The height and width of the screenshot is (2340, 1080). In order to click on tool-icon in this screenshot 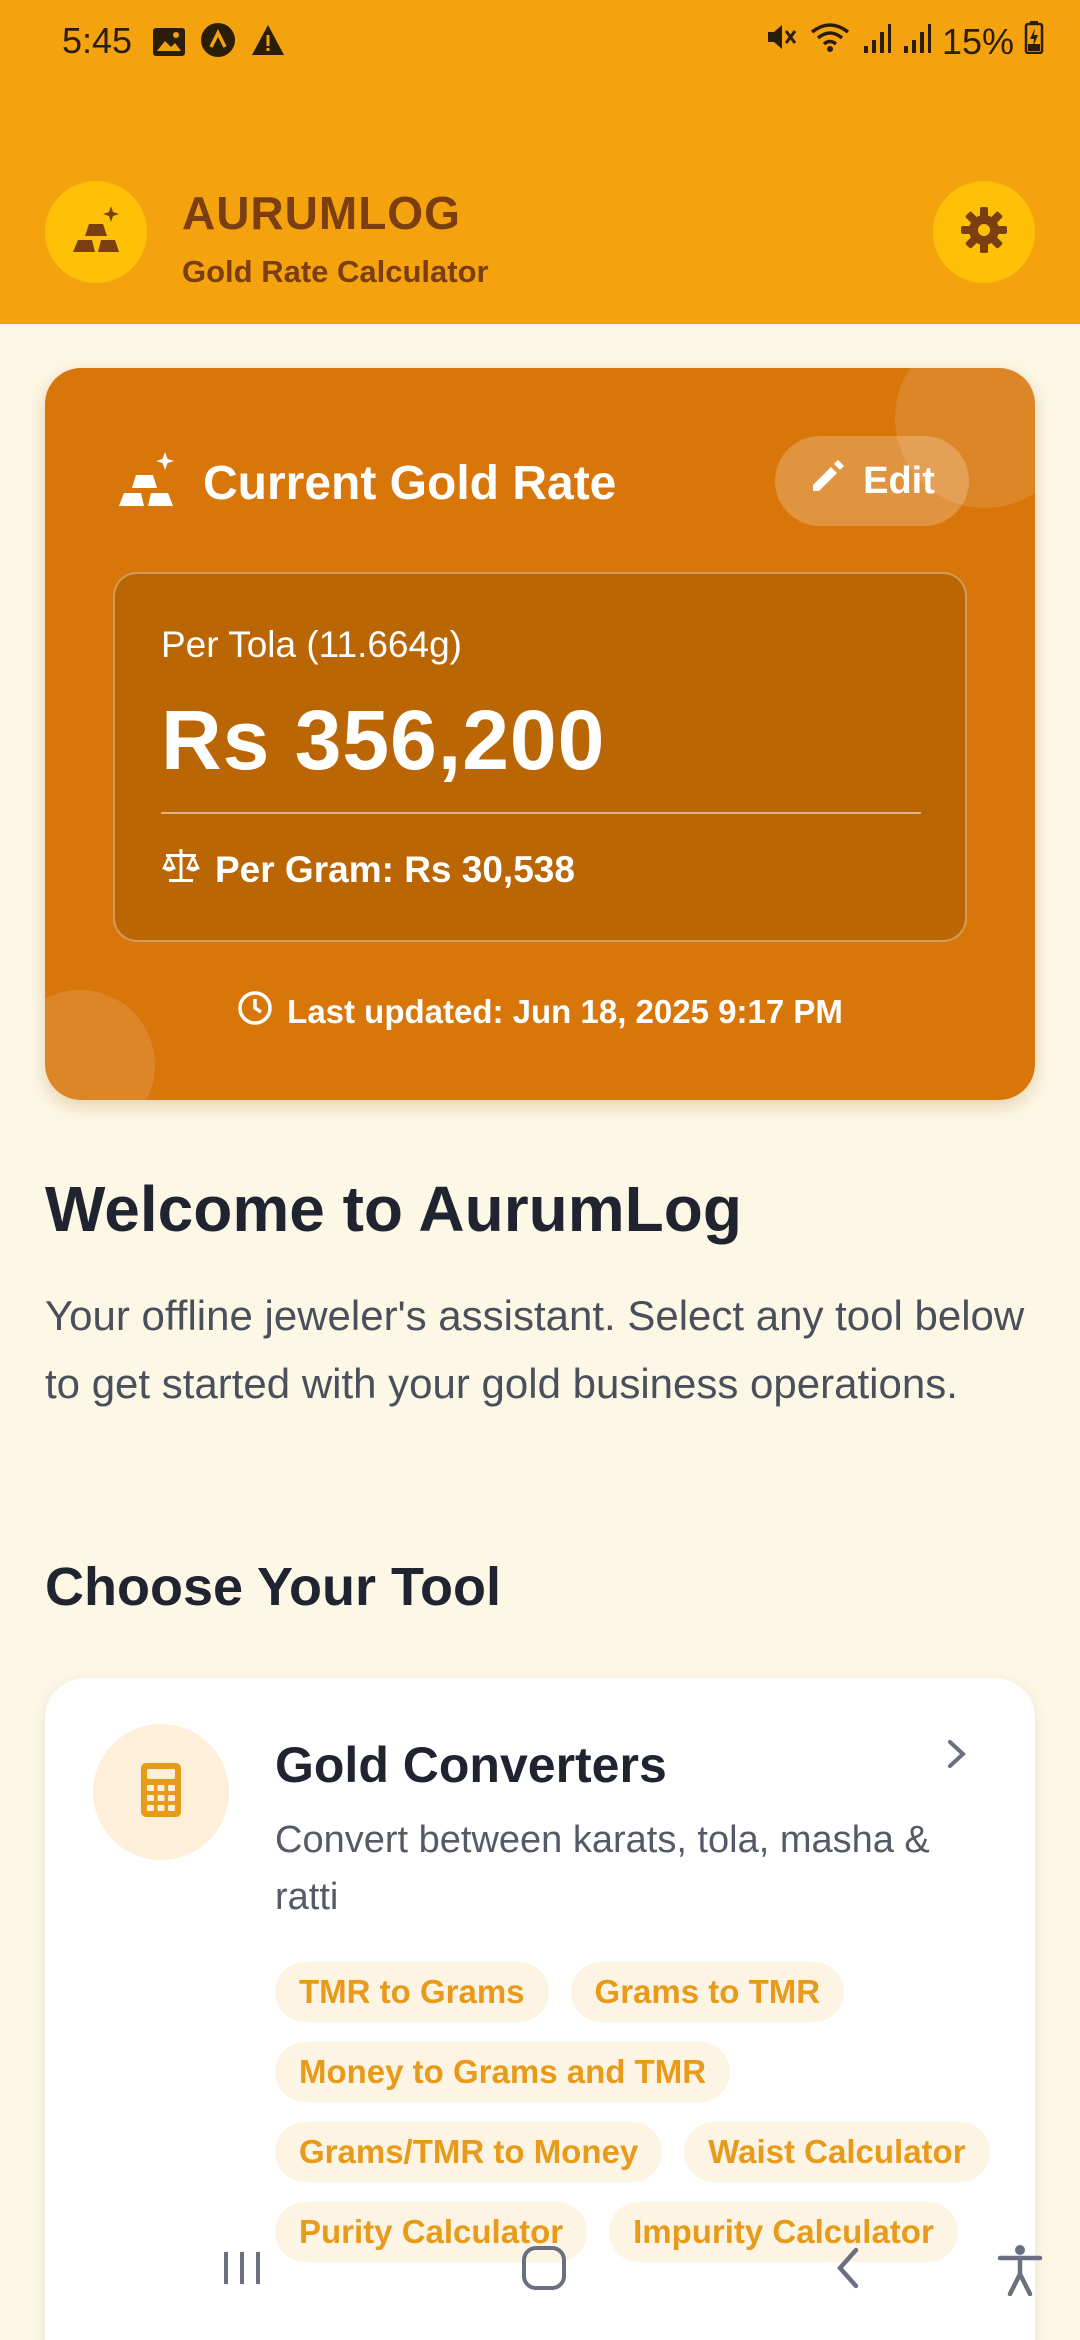, I will do `click(161, 1792)`.